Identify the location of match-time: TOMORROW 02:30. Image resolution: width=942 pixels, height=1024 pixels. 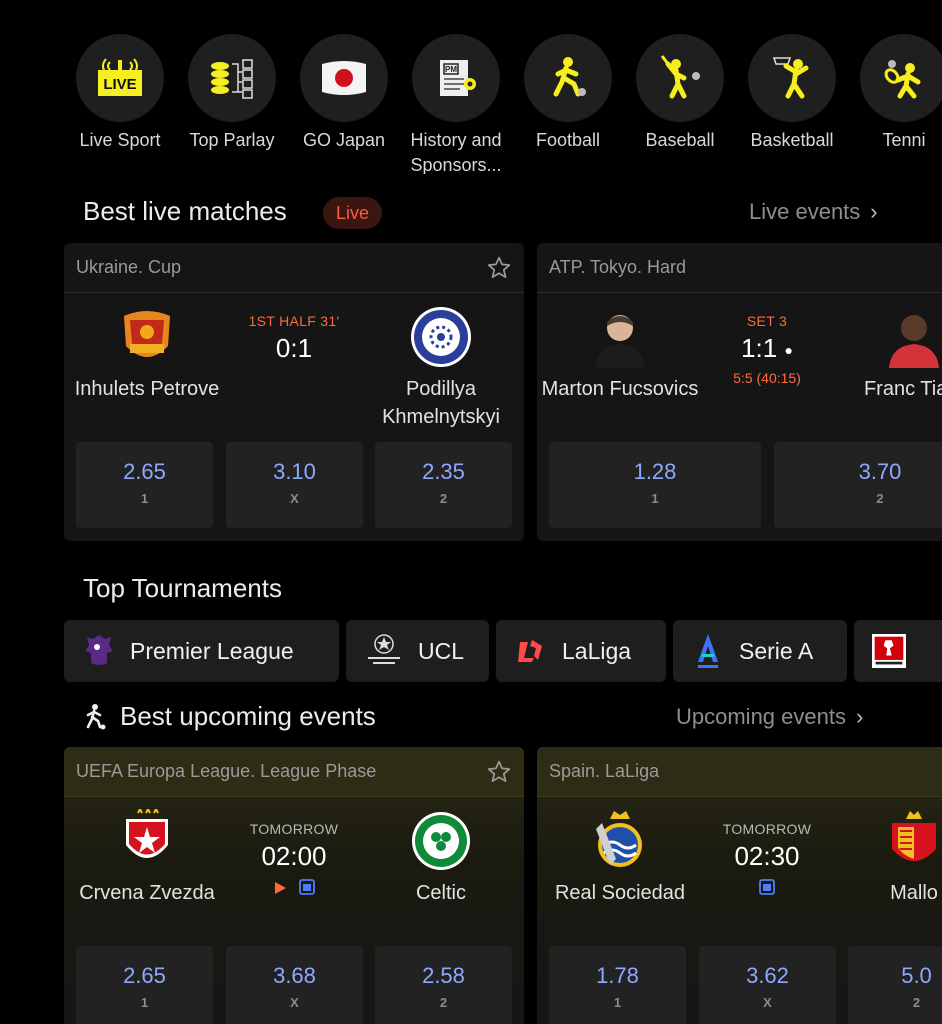
(767, 861).